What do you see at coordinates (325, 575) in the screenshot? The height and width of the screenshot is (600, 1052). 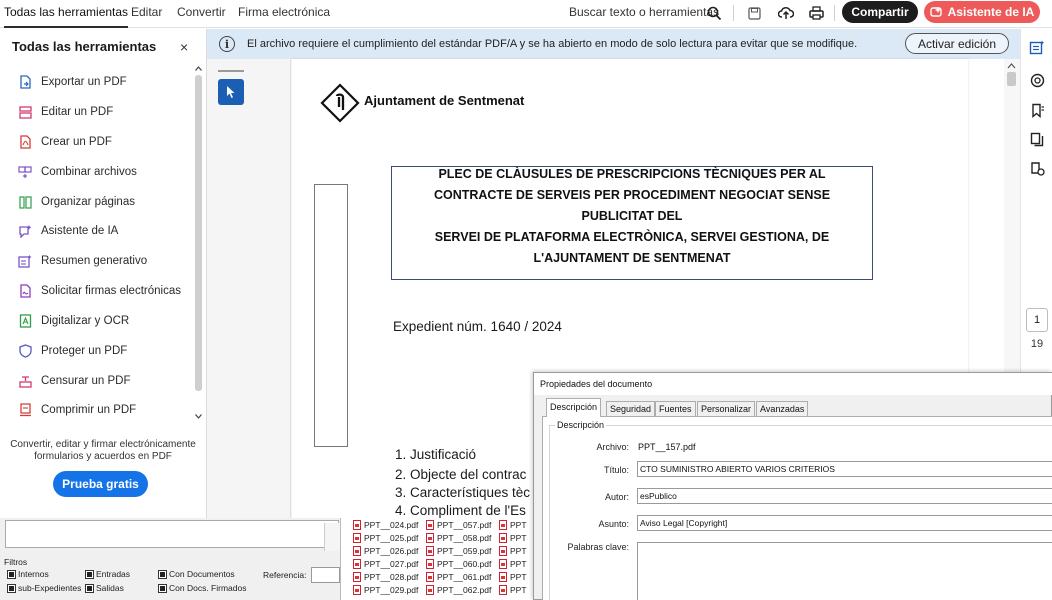 I see `reference-input` at bounding box center [325, 575].